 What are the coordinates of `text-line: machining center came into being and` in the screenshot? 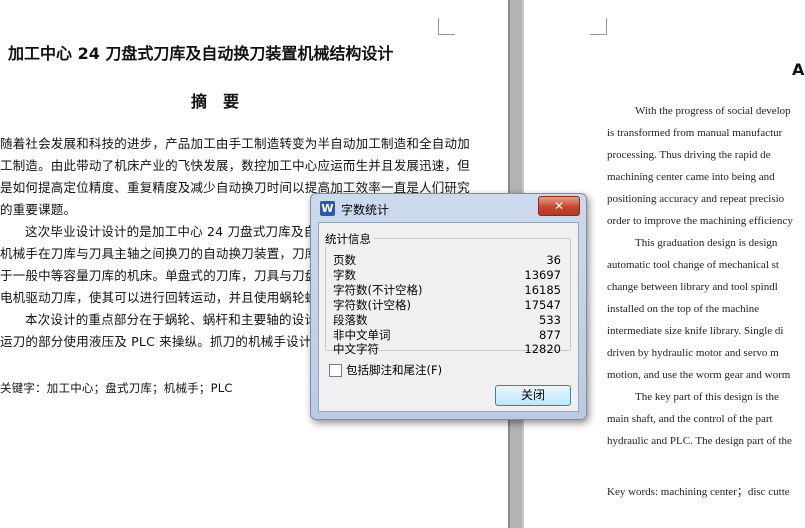 It's located at (691, 177).